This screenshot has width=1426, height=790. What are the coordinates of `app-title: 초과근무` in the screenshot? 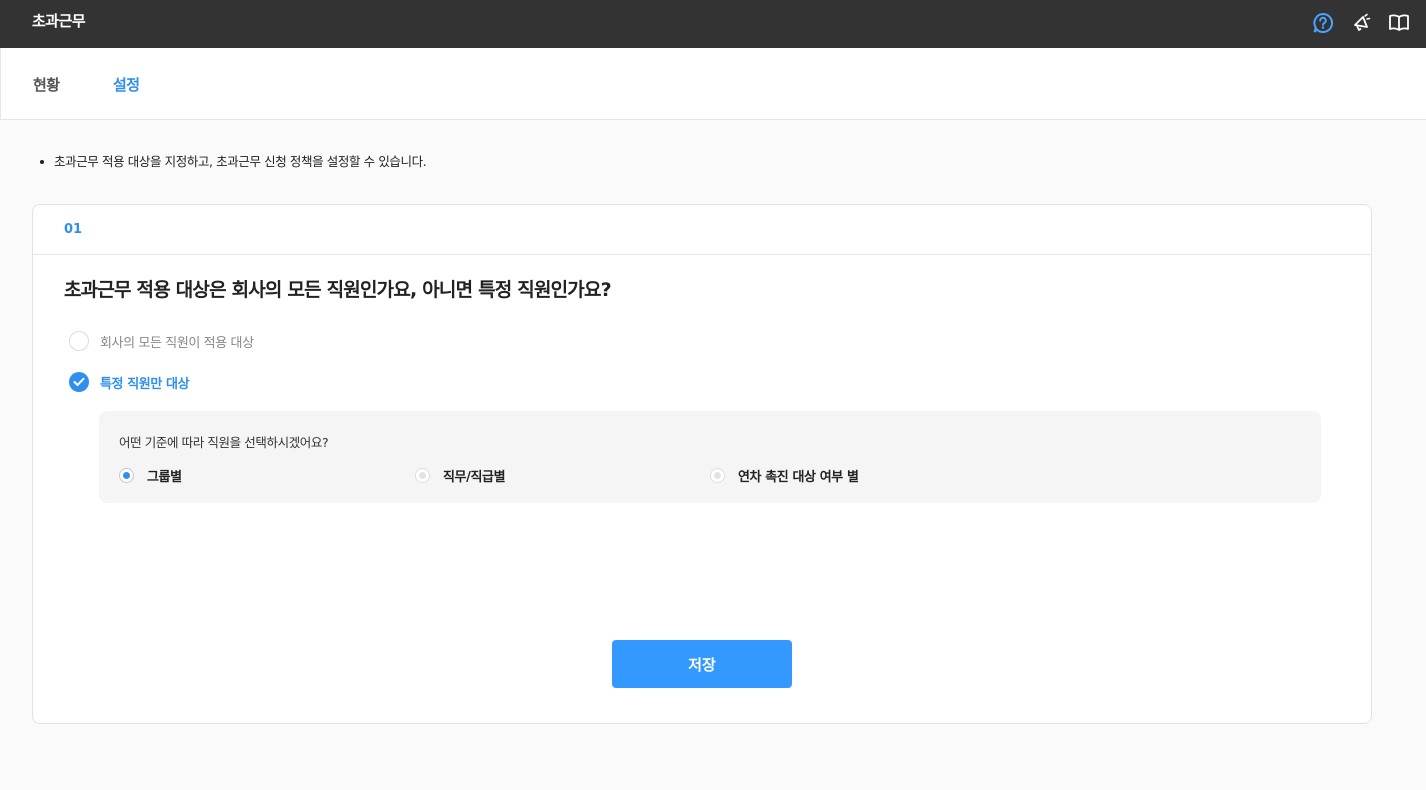 It's located at (59, 21).